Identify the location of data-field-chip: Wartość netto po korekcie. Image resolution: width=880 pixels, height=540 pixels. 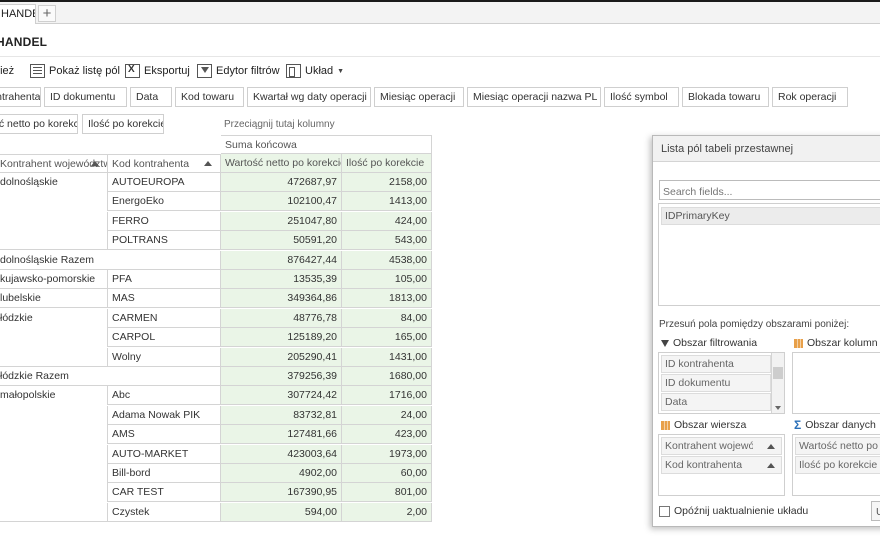
(39, 124).